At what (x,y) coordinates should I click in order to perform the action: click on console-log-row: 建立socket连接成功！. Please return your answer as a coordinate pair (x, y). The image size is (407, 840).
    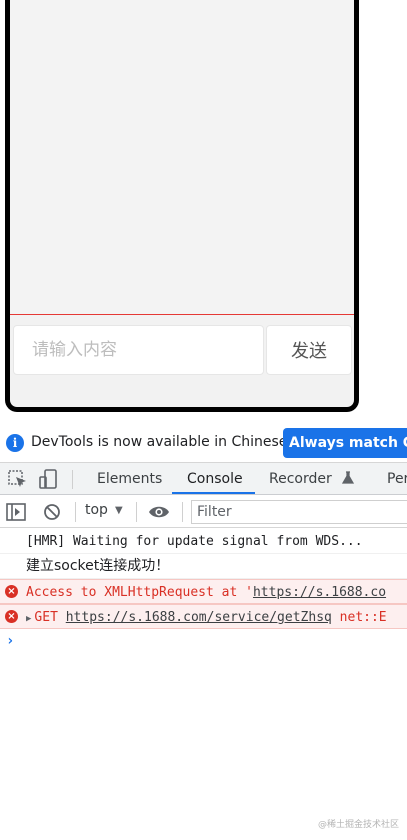
    Looking at the image, I should click on (203, 566).